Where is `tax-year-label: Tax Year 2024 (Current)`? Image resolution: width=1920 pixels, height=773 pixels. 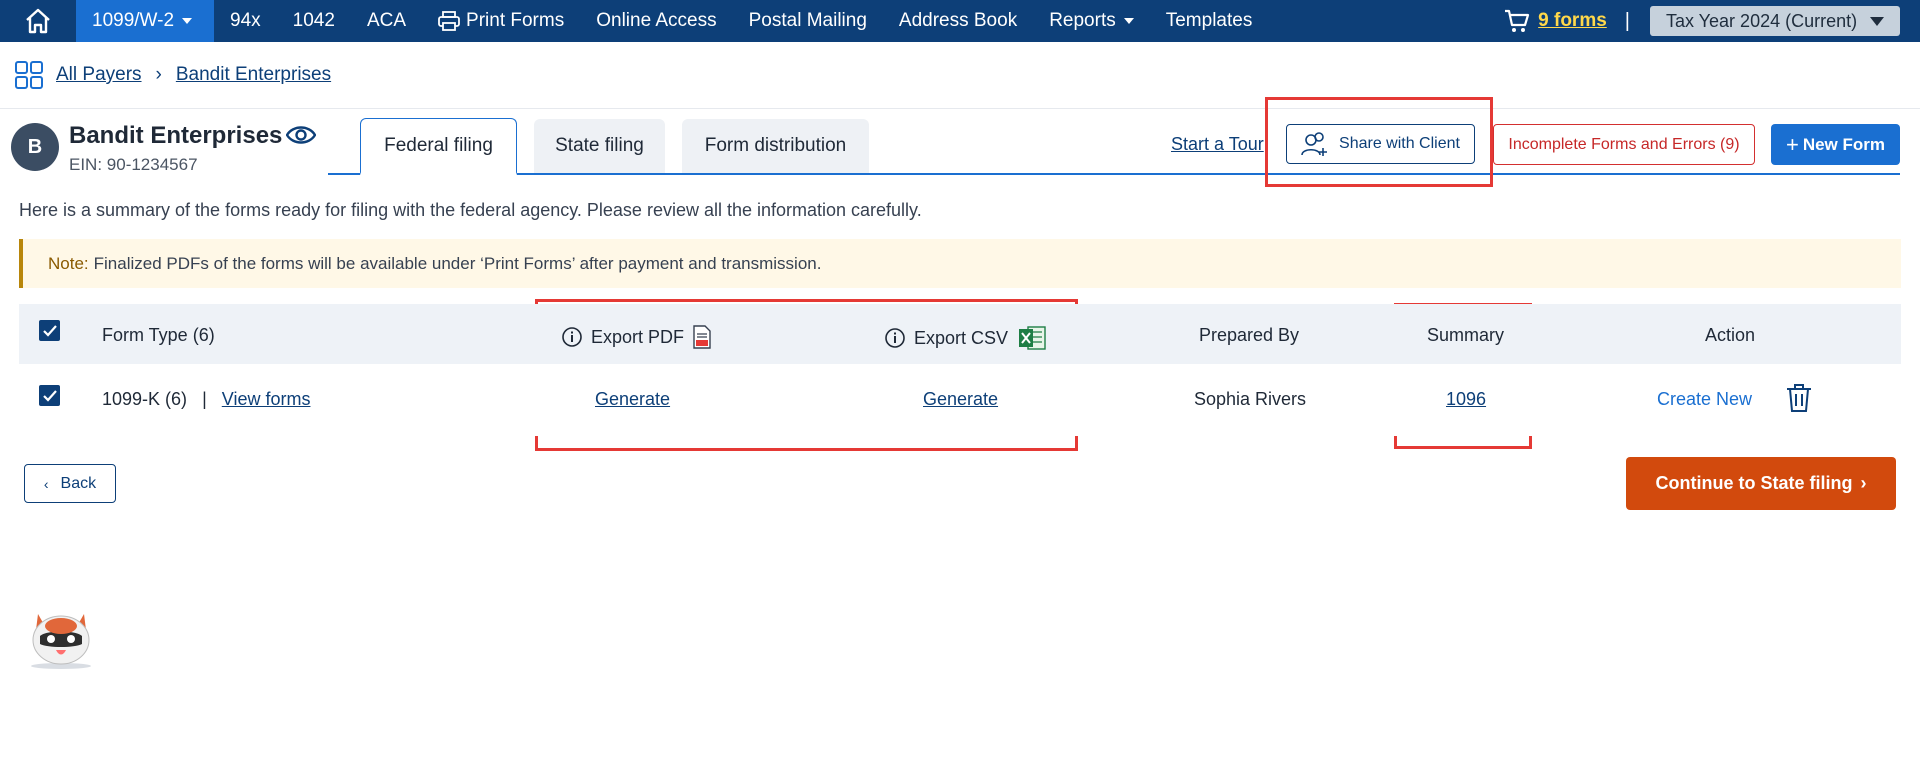
tax-year-label: Tax Year 2024 (Current) is located at coordinates (1762, 20).